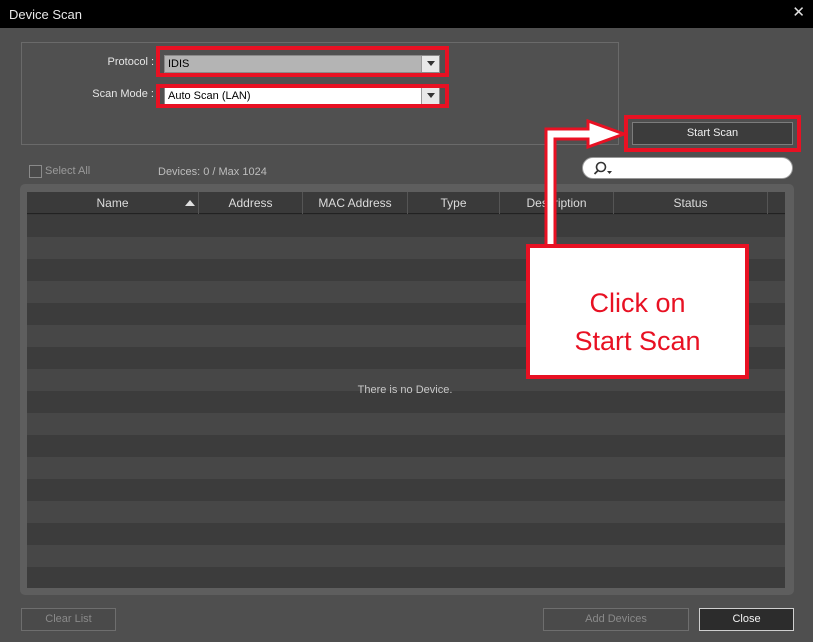 The image size is (813, 642). What do you see at coordinates (209, 96) in the screenshot?
I see `scan-mode-value: Auto Scan (LAN)` at bounding box center [209, 96].